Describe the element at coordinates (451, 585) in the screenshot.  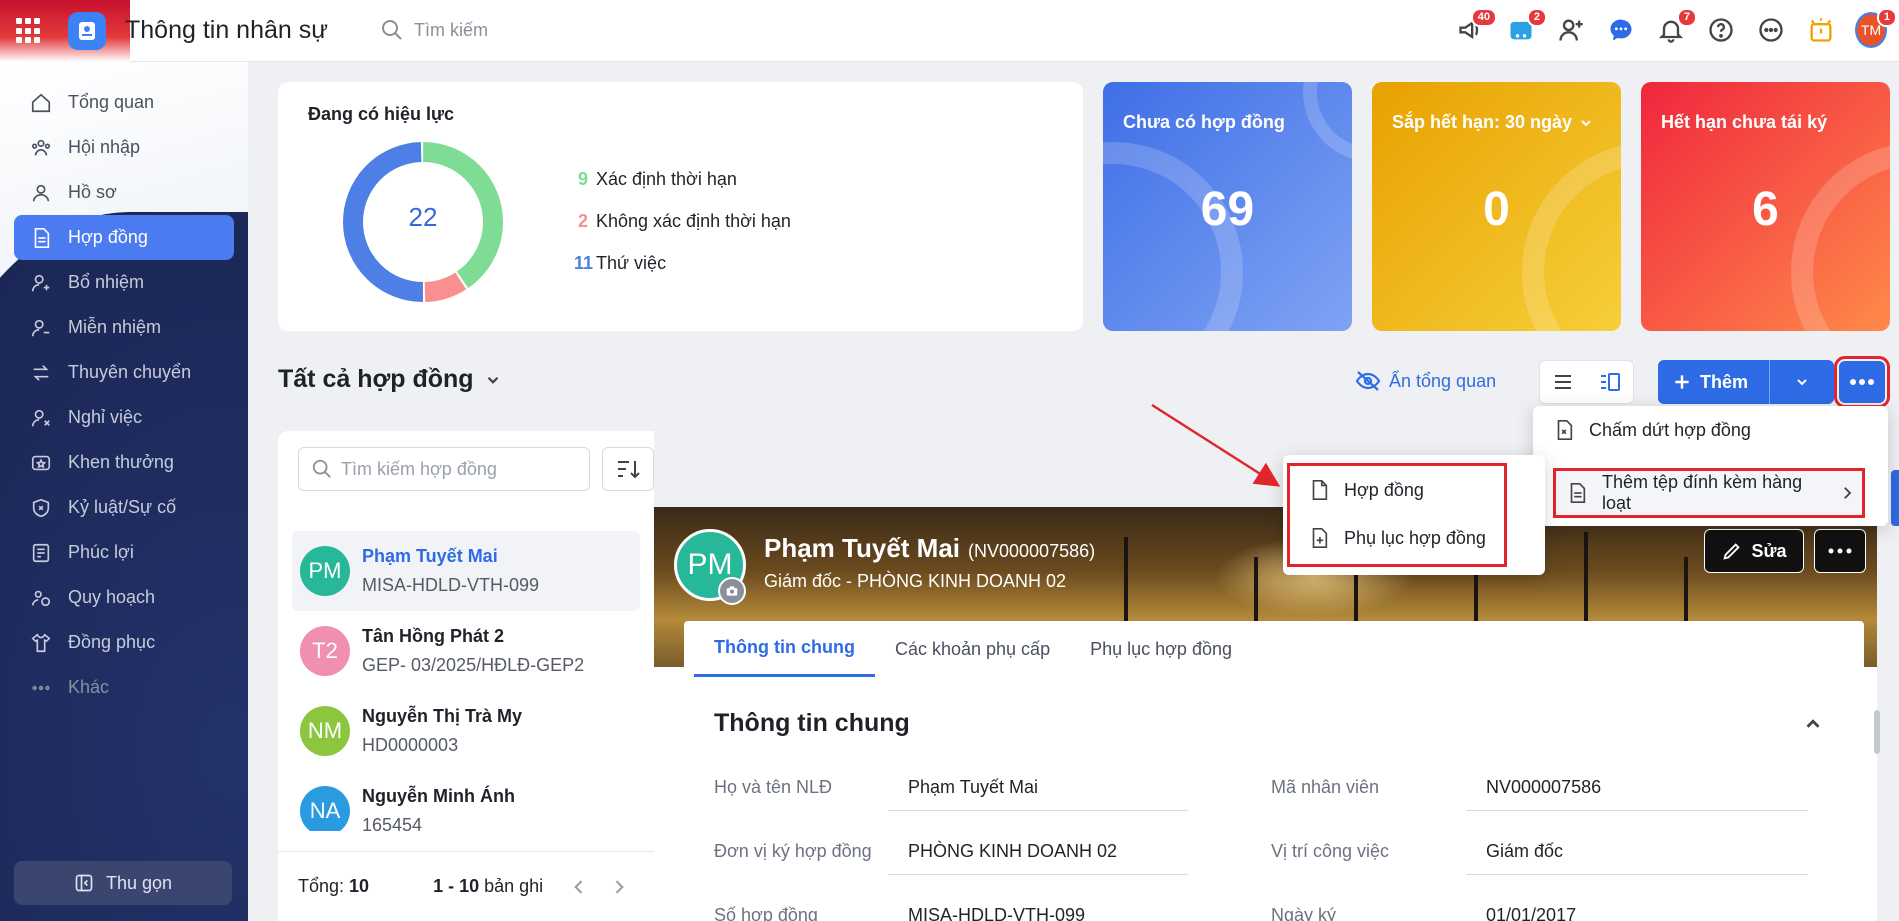
I see `contract-code: MISA-HDLD-VTH-099` at that location.